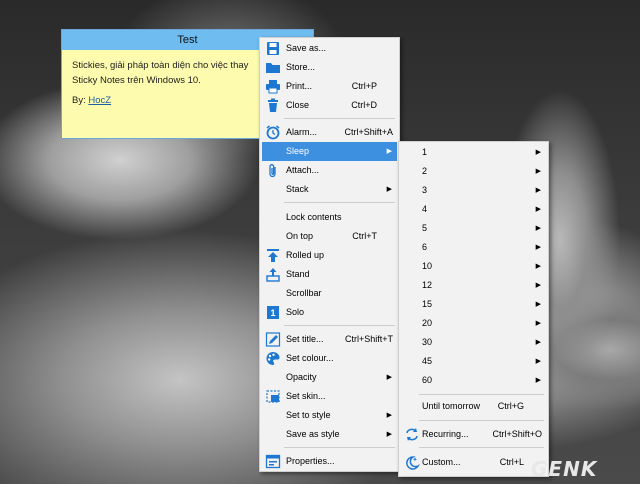 The width and height of the screenshot is (640, 484). I want to click on folder-icon, so click(273, 67).